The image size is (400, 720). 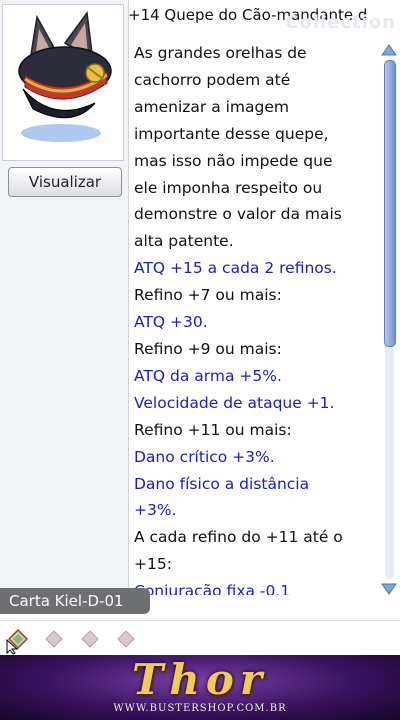 What do you see at coordinates (204, 456) in the screenshot?
I see `description-line: Dano crítico +3%.` at bounding box center [204, 456].